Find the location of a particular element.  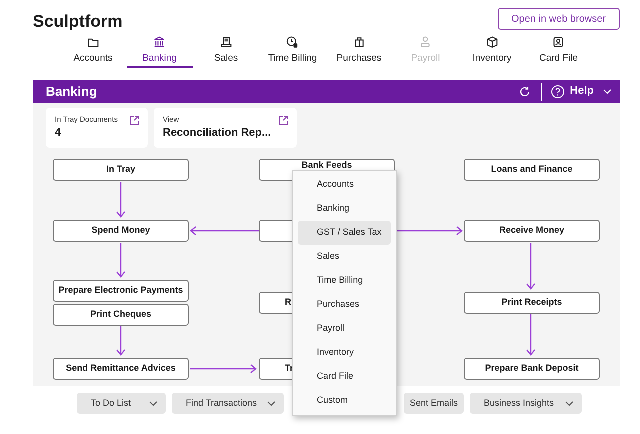

flow-node: Prepare Electronic Payments is located at coordinates (121, 291).